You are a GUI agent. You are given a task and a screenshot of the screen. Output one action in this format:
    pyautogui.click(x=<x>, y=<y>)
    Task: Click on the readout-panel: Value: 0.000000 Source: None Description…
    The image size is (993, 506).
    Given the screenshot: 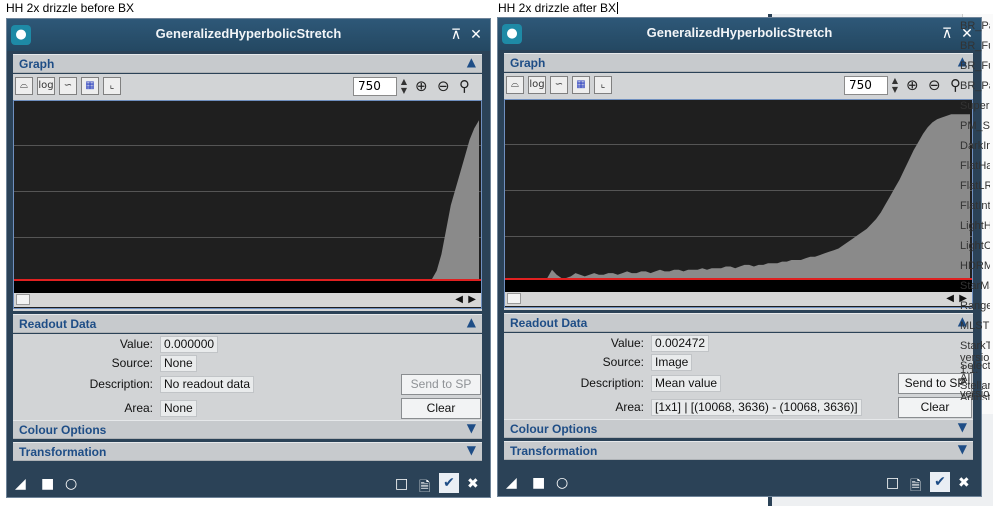 What is the action you would take?
    pyautogui.click(x=247, y=377)
    